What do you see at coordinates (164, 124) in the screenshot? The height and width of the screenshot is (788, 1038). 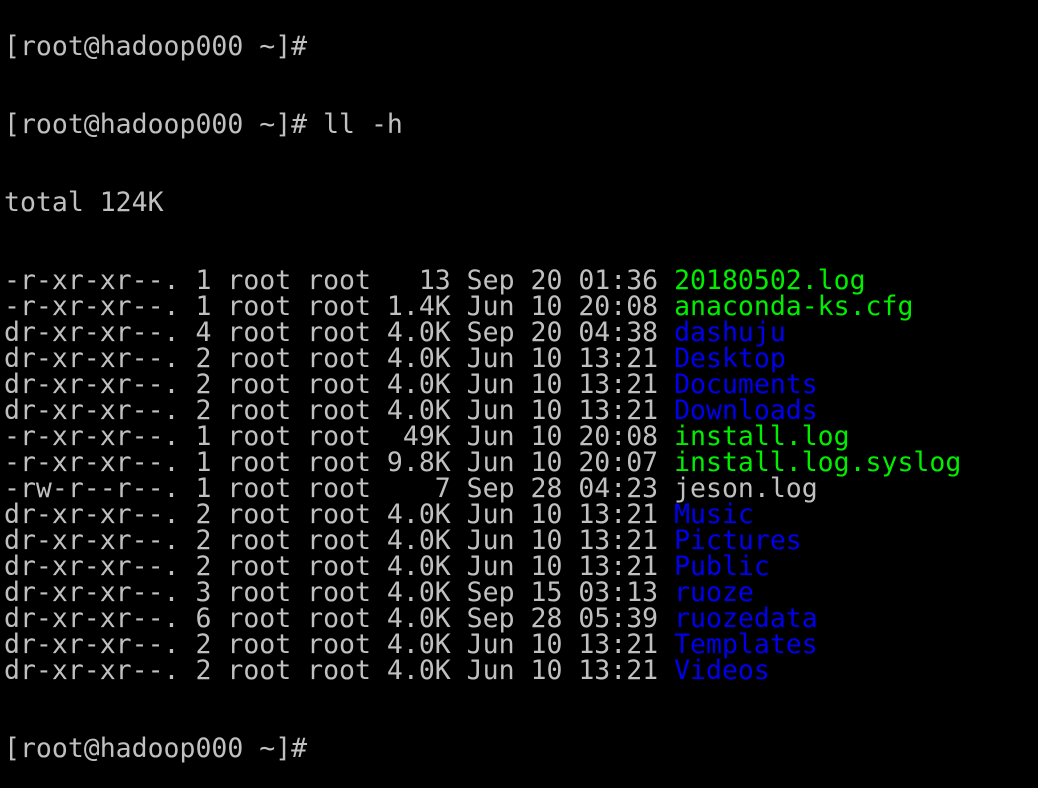 I see `prompt: [root@hadoop000 ~]#` at bounding box center [164, 124].